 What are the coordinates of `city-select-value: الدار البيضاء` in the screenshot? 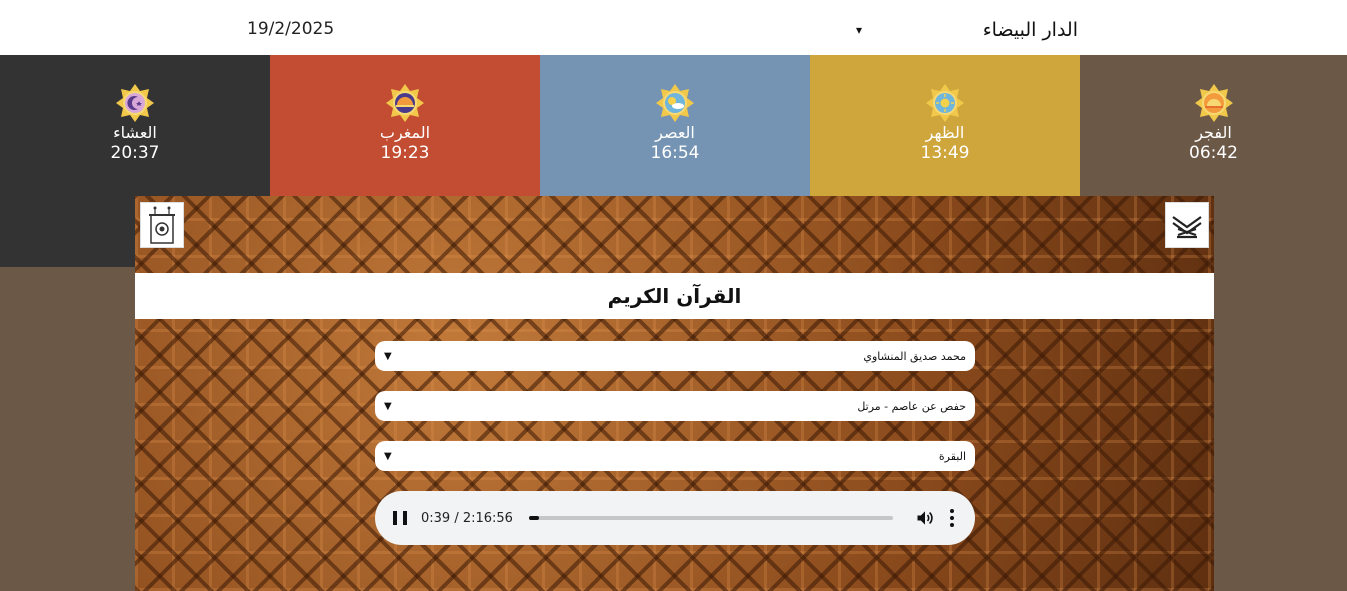 It's located at (1030, 30).